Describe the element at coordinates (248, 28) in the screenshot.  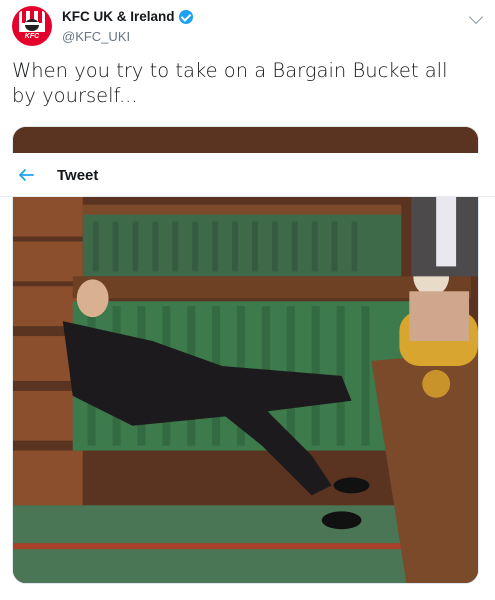
I see `tweet-header: KFC KFC UK & Ireland @KFC_UKI` at that location.